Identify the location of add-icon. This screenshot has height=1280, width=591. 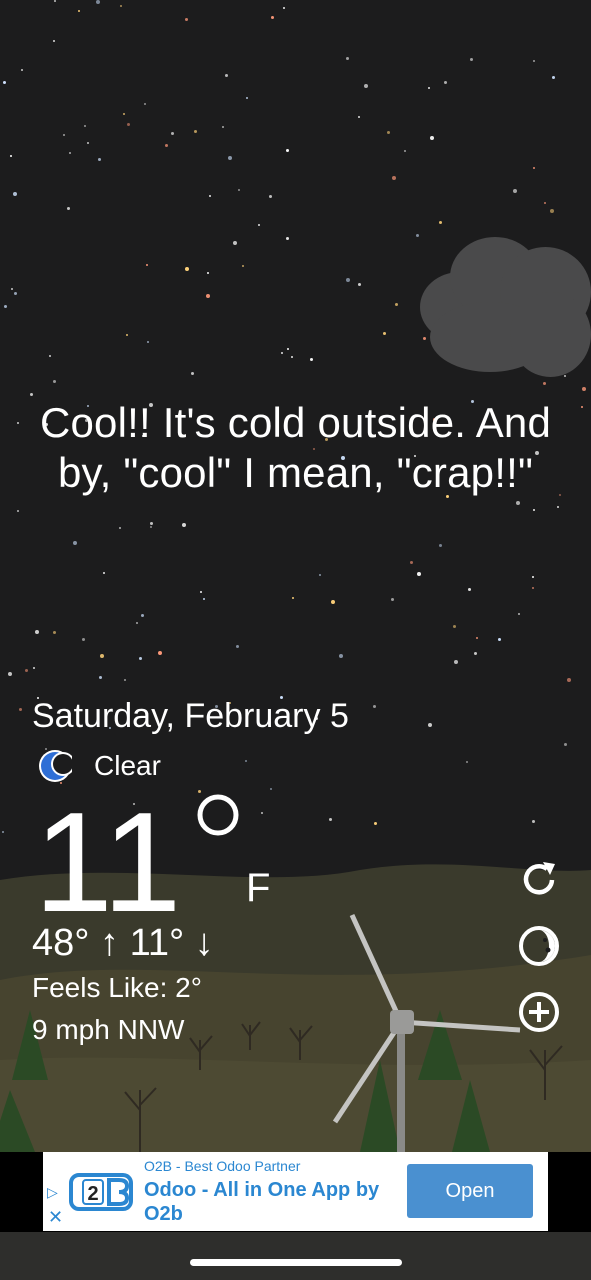
(539, 1012).